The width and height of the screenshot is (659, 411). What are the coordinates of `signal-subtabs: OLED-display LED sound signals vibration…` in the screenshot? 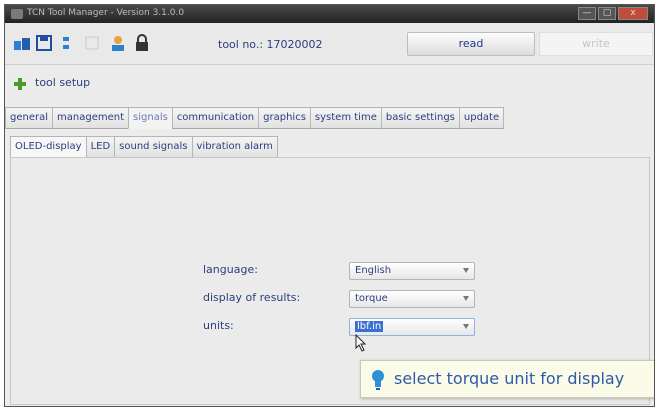 It's located at (144, 147).